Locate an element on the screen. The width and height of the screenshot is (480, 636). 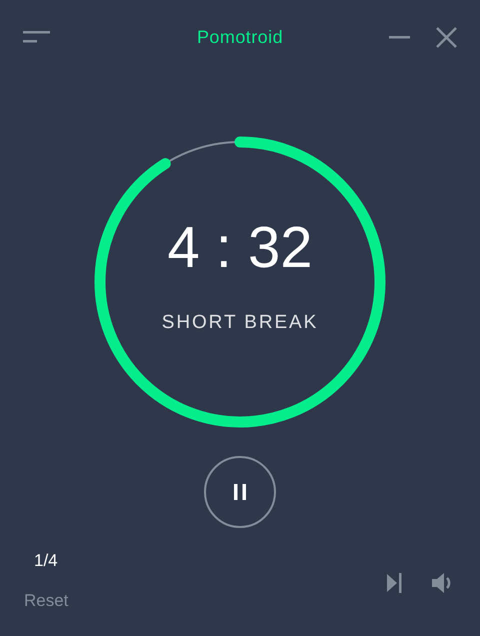
skip-icon is located at coordinates (394, 583).